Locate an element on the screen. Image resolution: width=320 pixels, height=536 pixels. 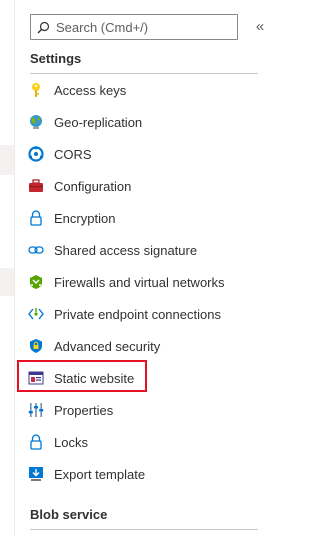
menu-item-advanced-security: Advanced security is located at coordinates (145, 346).